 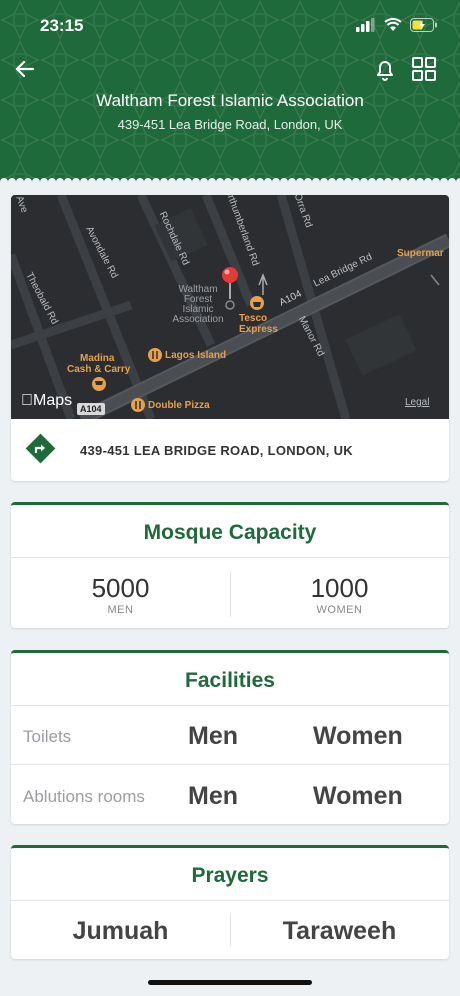 I want to click on status-time: 23:15, so click(x=62, y=25).